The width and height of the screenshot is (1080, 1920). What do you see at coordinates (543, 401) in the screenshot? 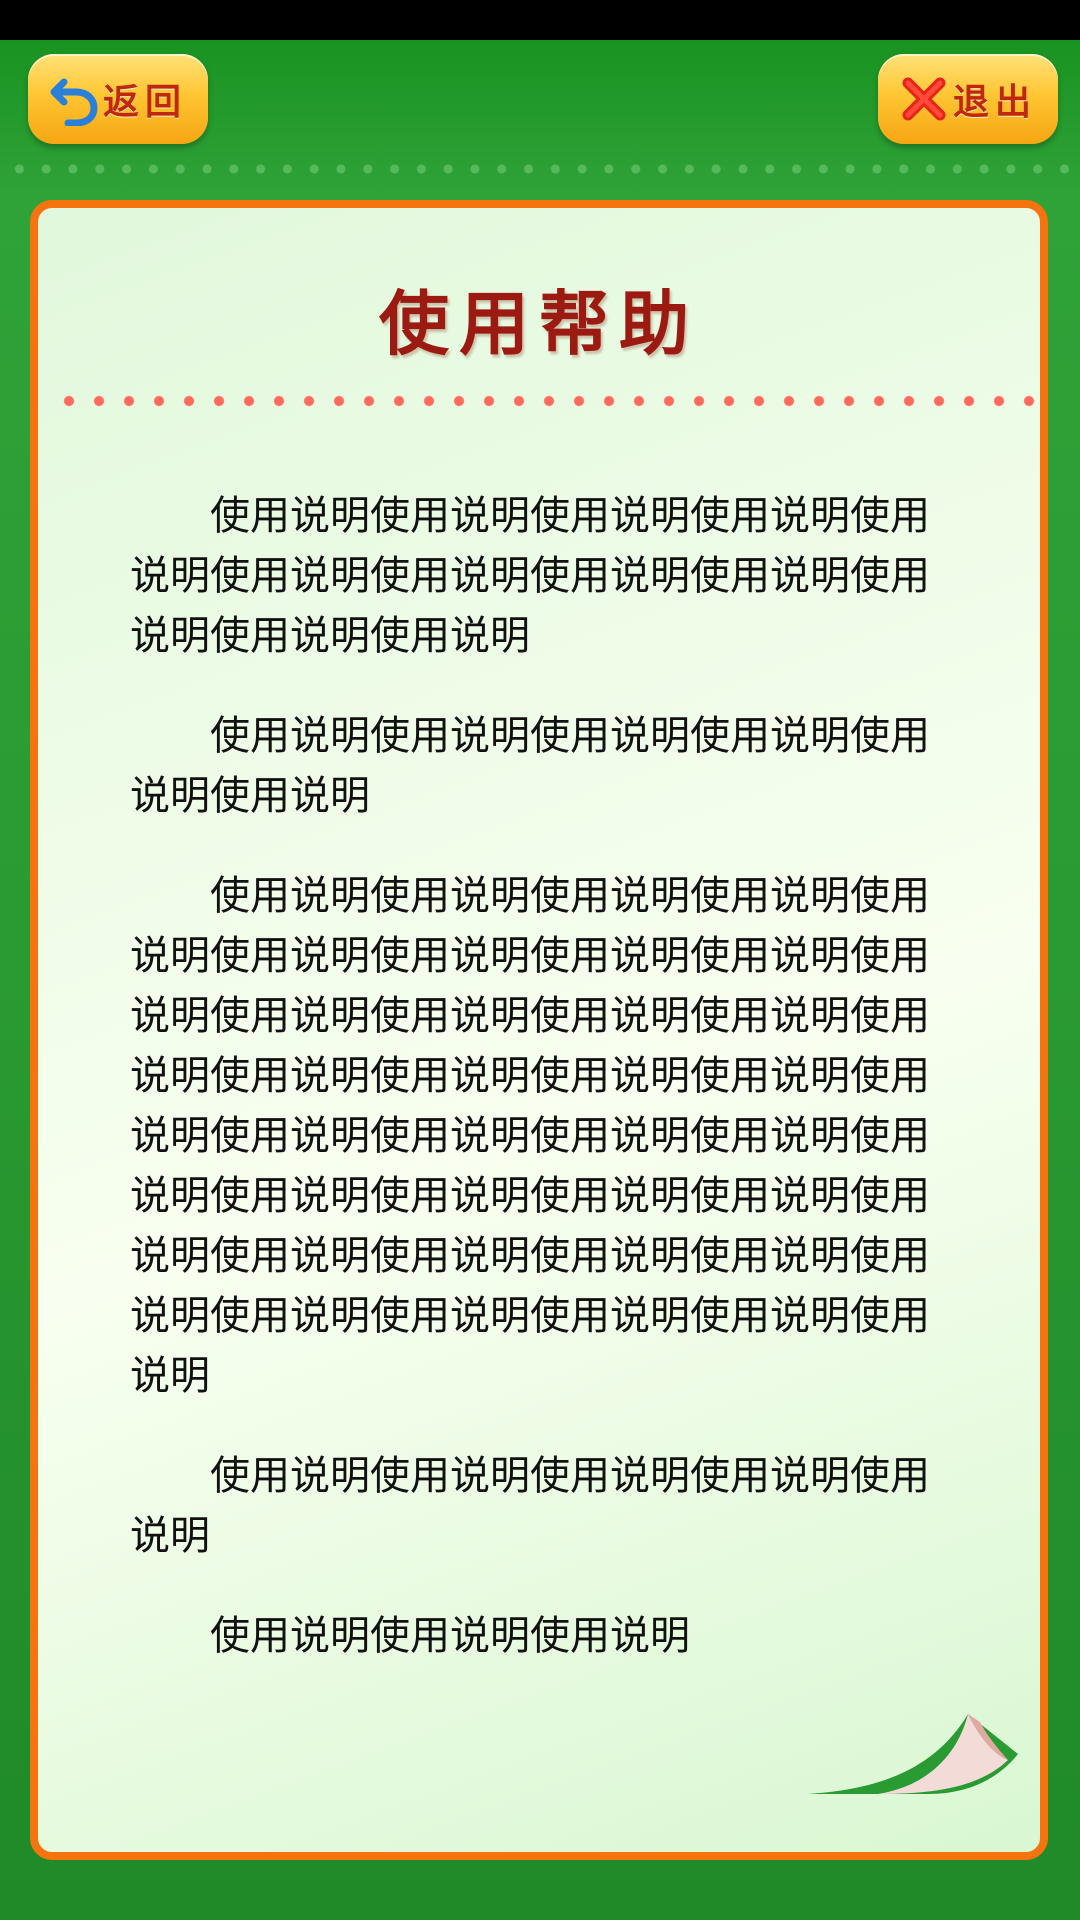
I see `title-dotted-divider` at bounding box center [543, 401].